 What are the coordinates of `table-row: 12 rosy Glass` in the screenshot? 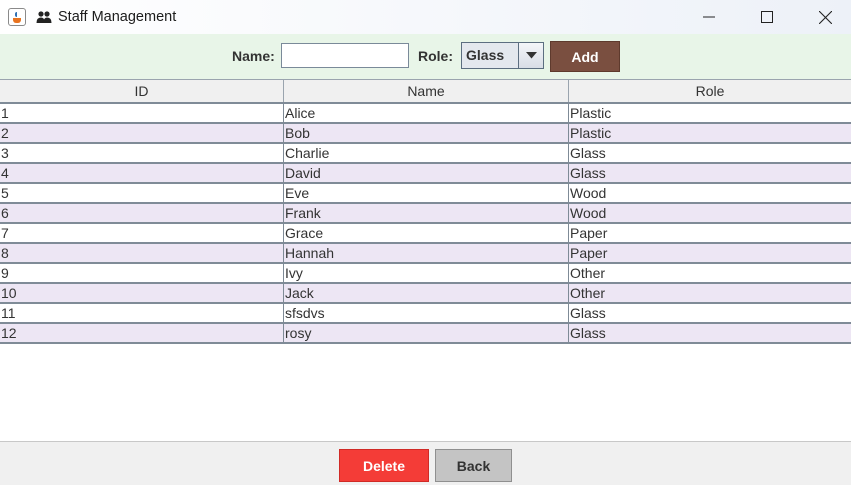 It's located at (425, 334).